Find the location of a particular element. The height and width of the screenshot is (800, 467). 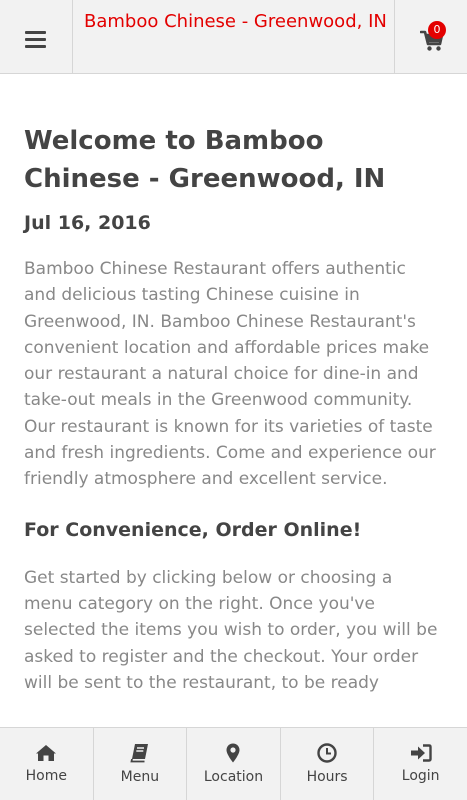

bottom-navigation: Home Menu Location Hours Login is located at coordinates (233, 763).